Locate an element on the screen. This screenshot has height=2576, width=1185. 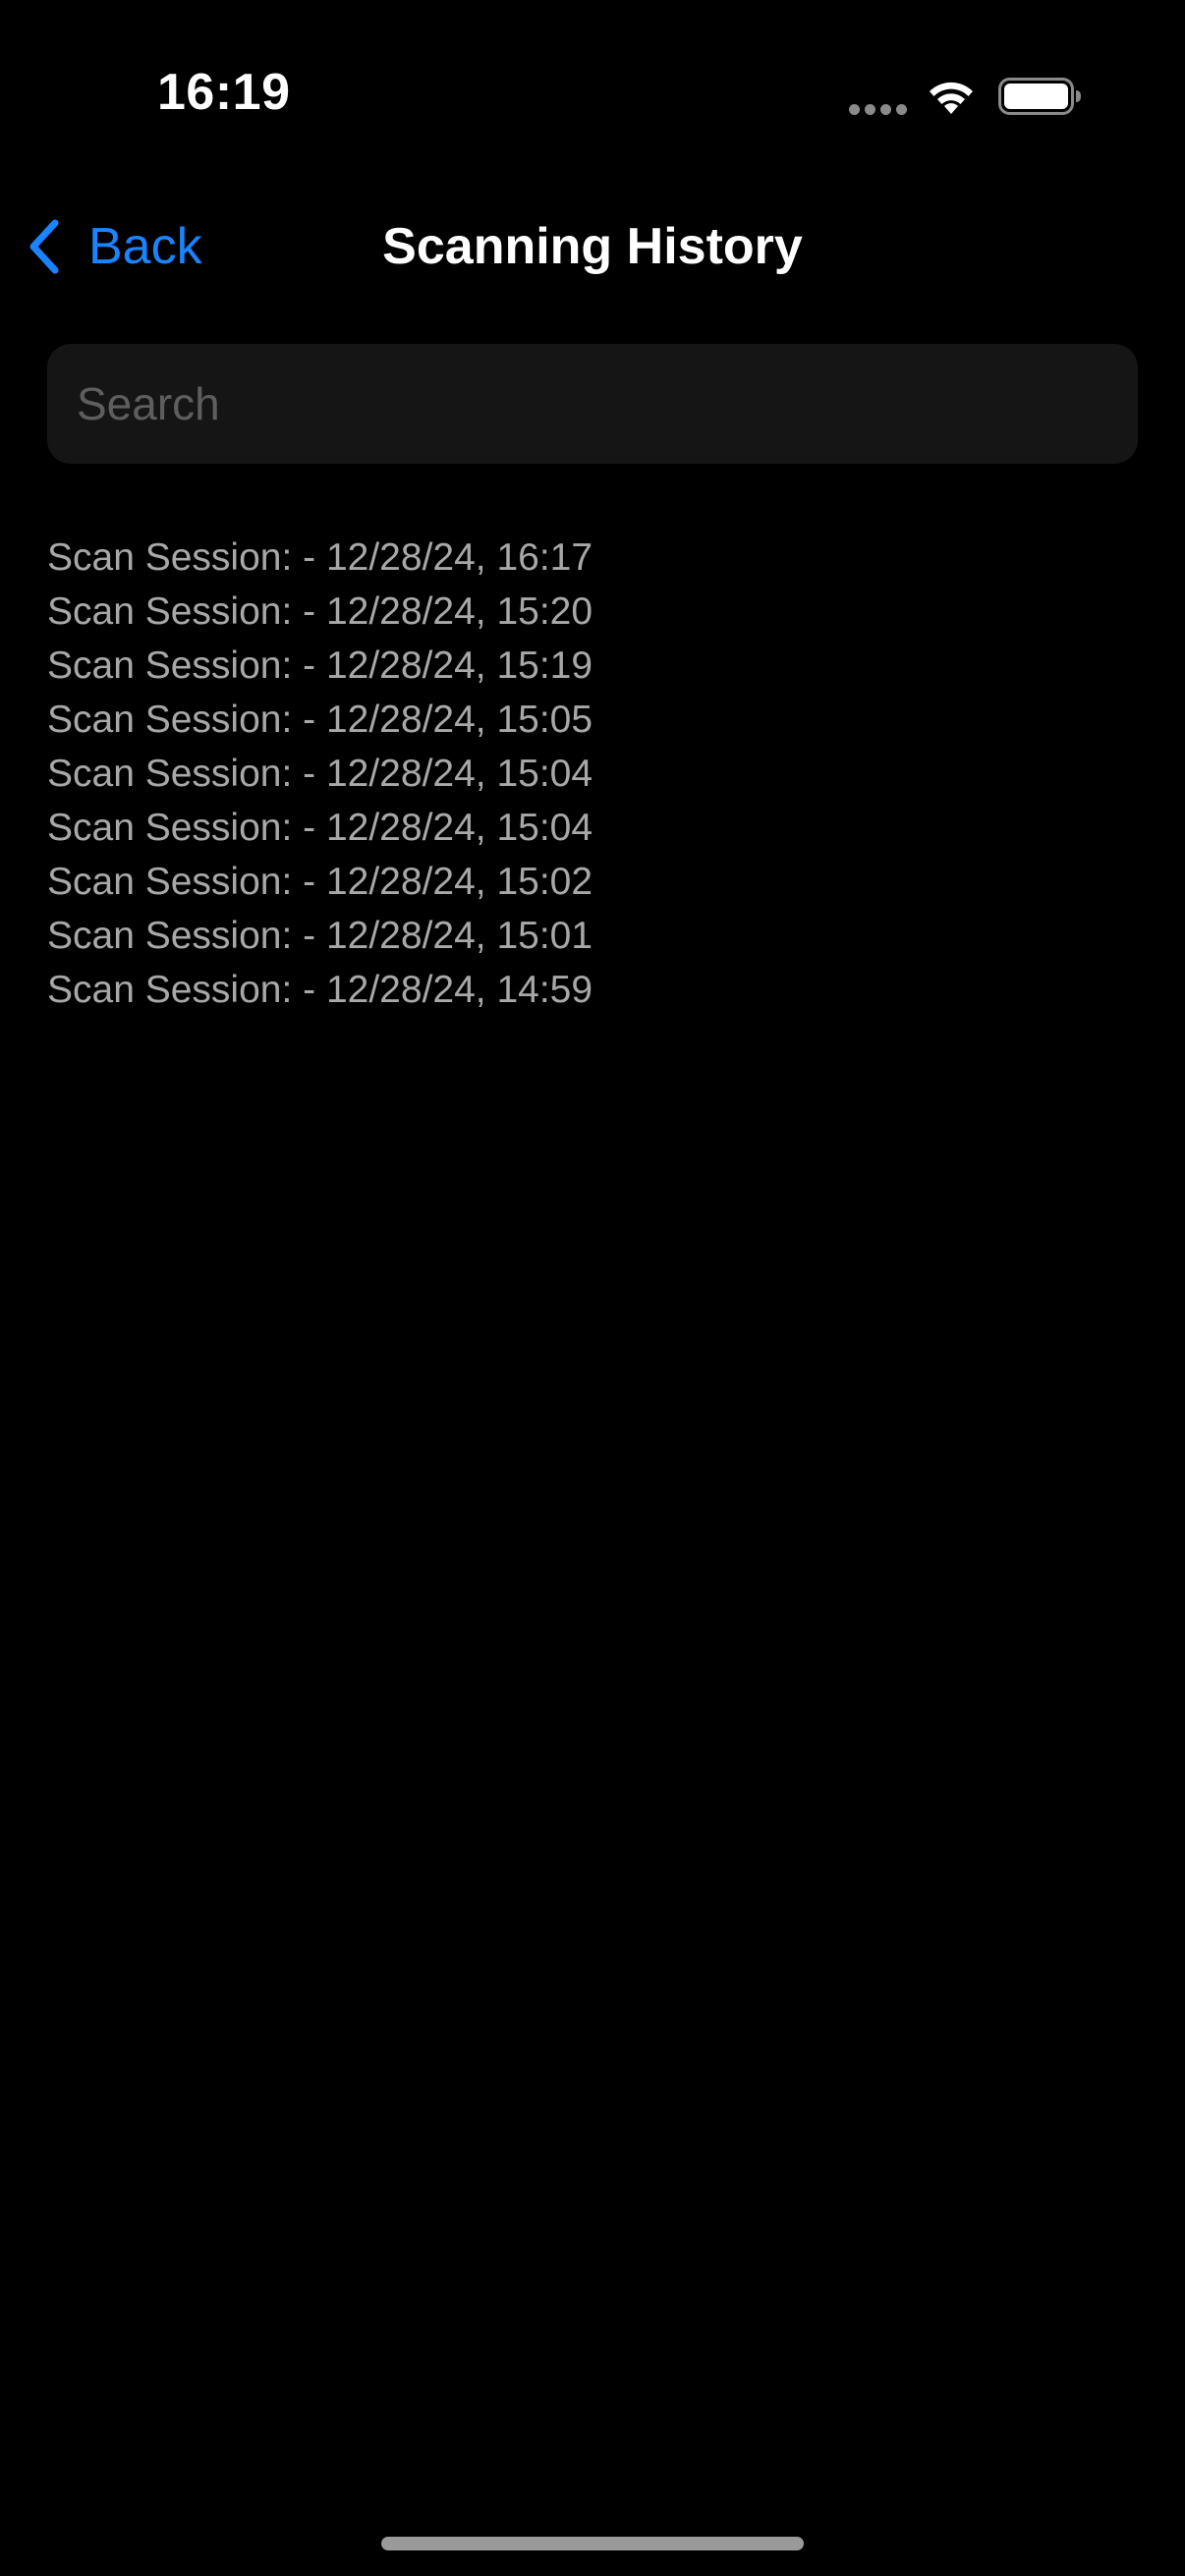
search-input is located at coordinates (592, 404).